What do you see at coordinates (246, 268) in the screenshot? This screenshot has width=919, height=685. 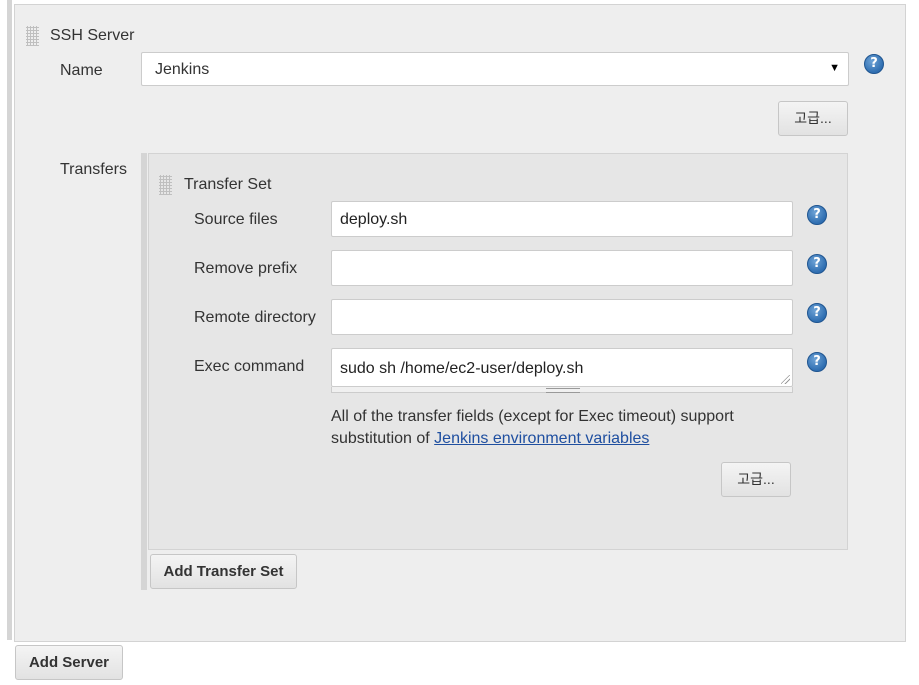 I see `remove-prefix-label: Remove prefix` at bounding box center [246, 268].